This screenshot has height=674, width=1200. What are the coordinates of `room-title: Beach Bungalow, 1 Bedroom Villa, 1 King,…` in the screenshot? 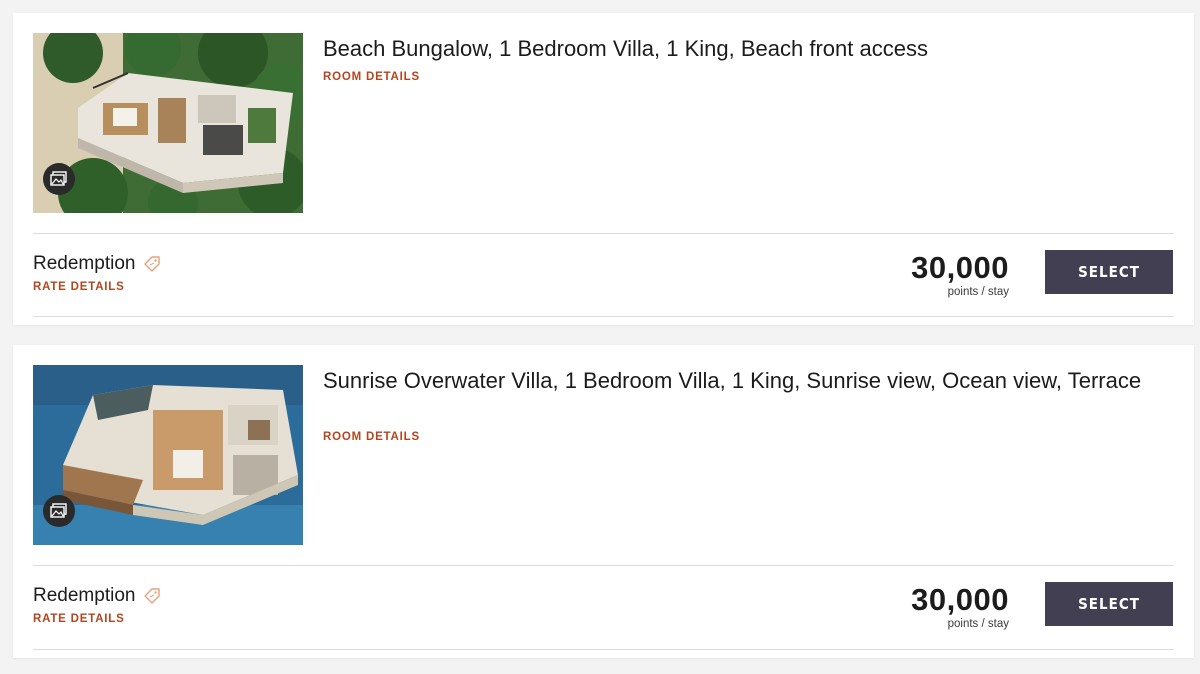 It's located at (625, 48).